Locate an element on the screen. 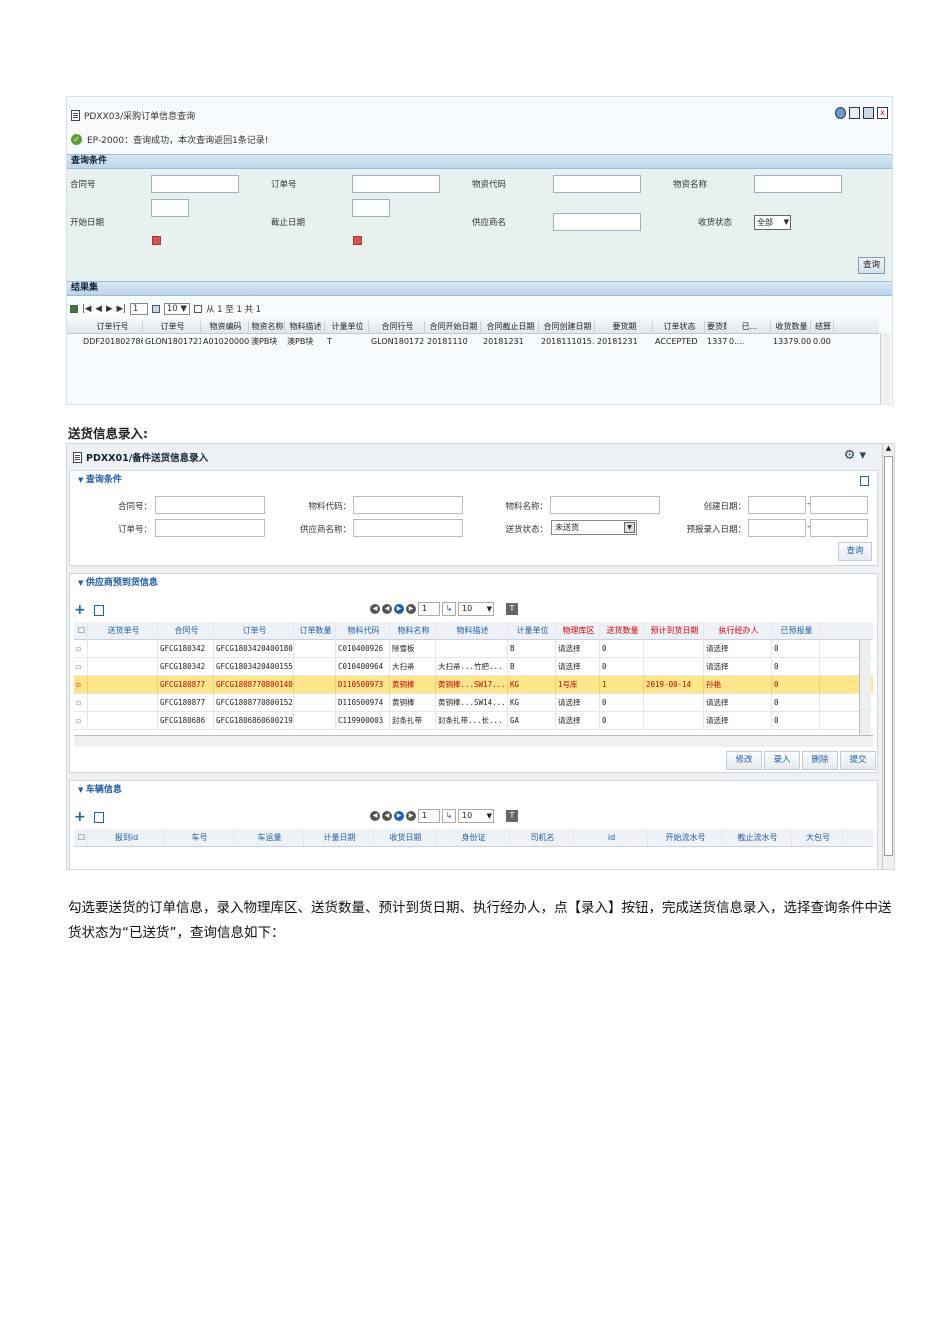  column-header: 执行经办人 is located at coordinates (738, 630).